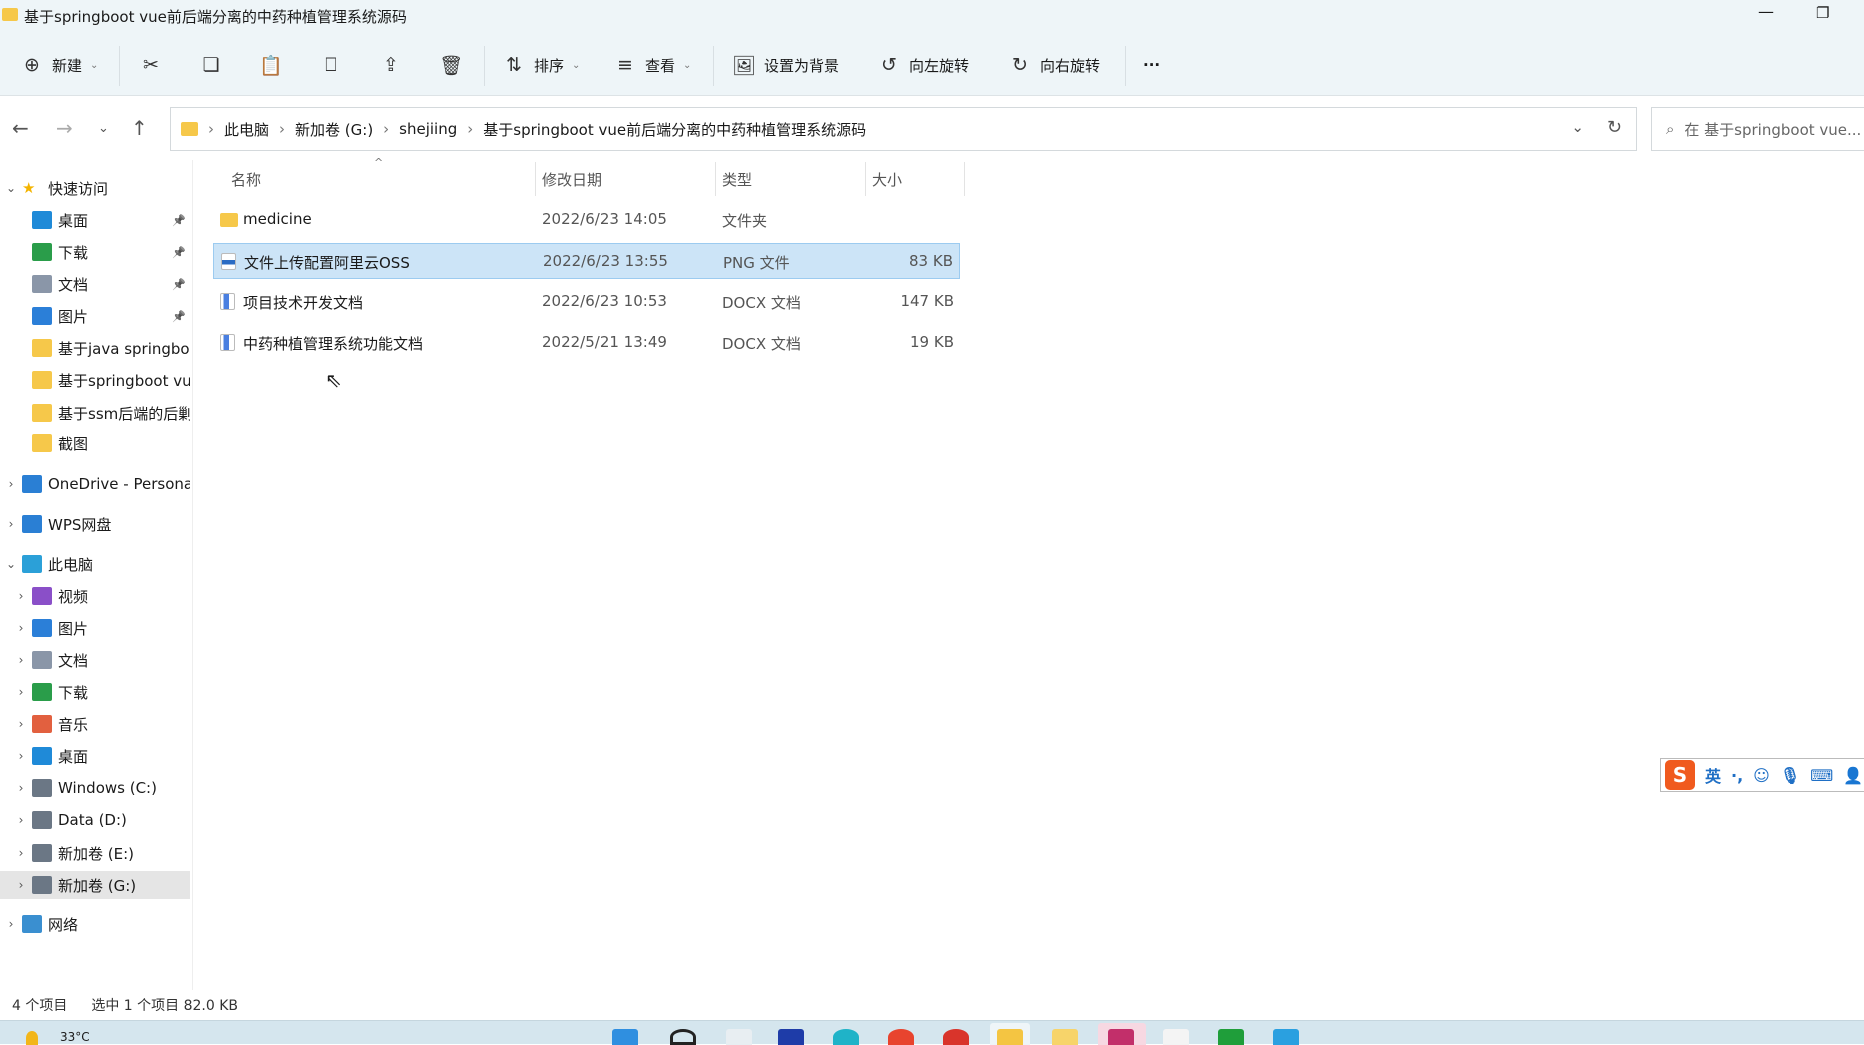  Describe the element at coordinates (451, 65) in the screenshot. I see `delete-button: 🗑` at that location.